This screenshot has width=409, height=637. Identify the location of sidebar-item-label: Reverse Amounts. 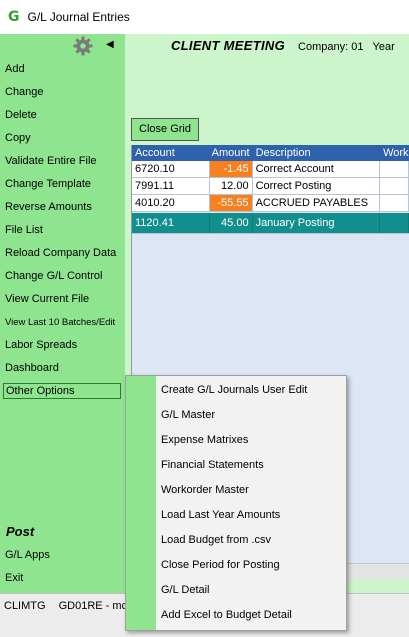
(48, 207).